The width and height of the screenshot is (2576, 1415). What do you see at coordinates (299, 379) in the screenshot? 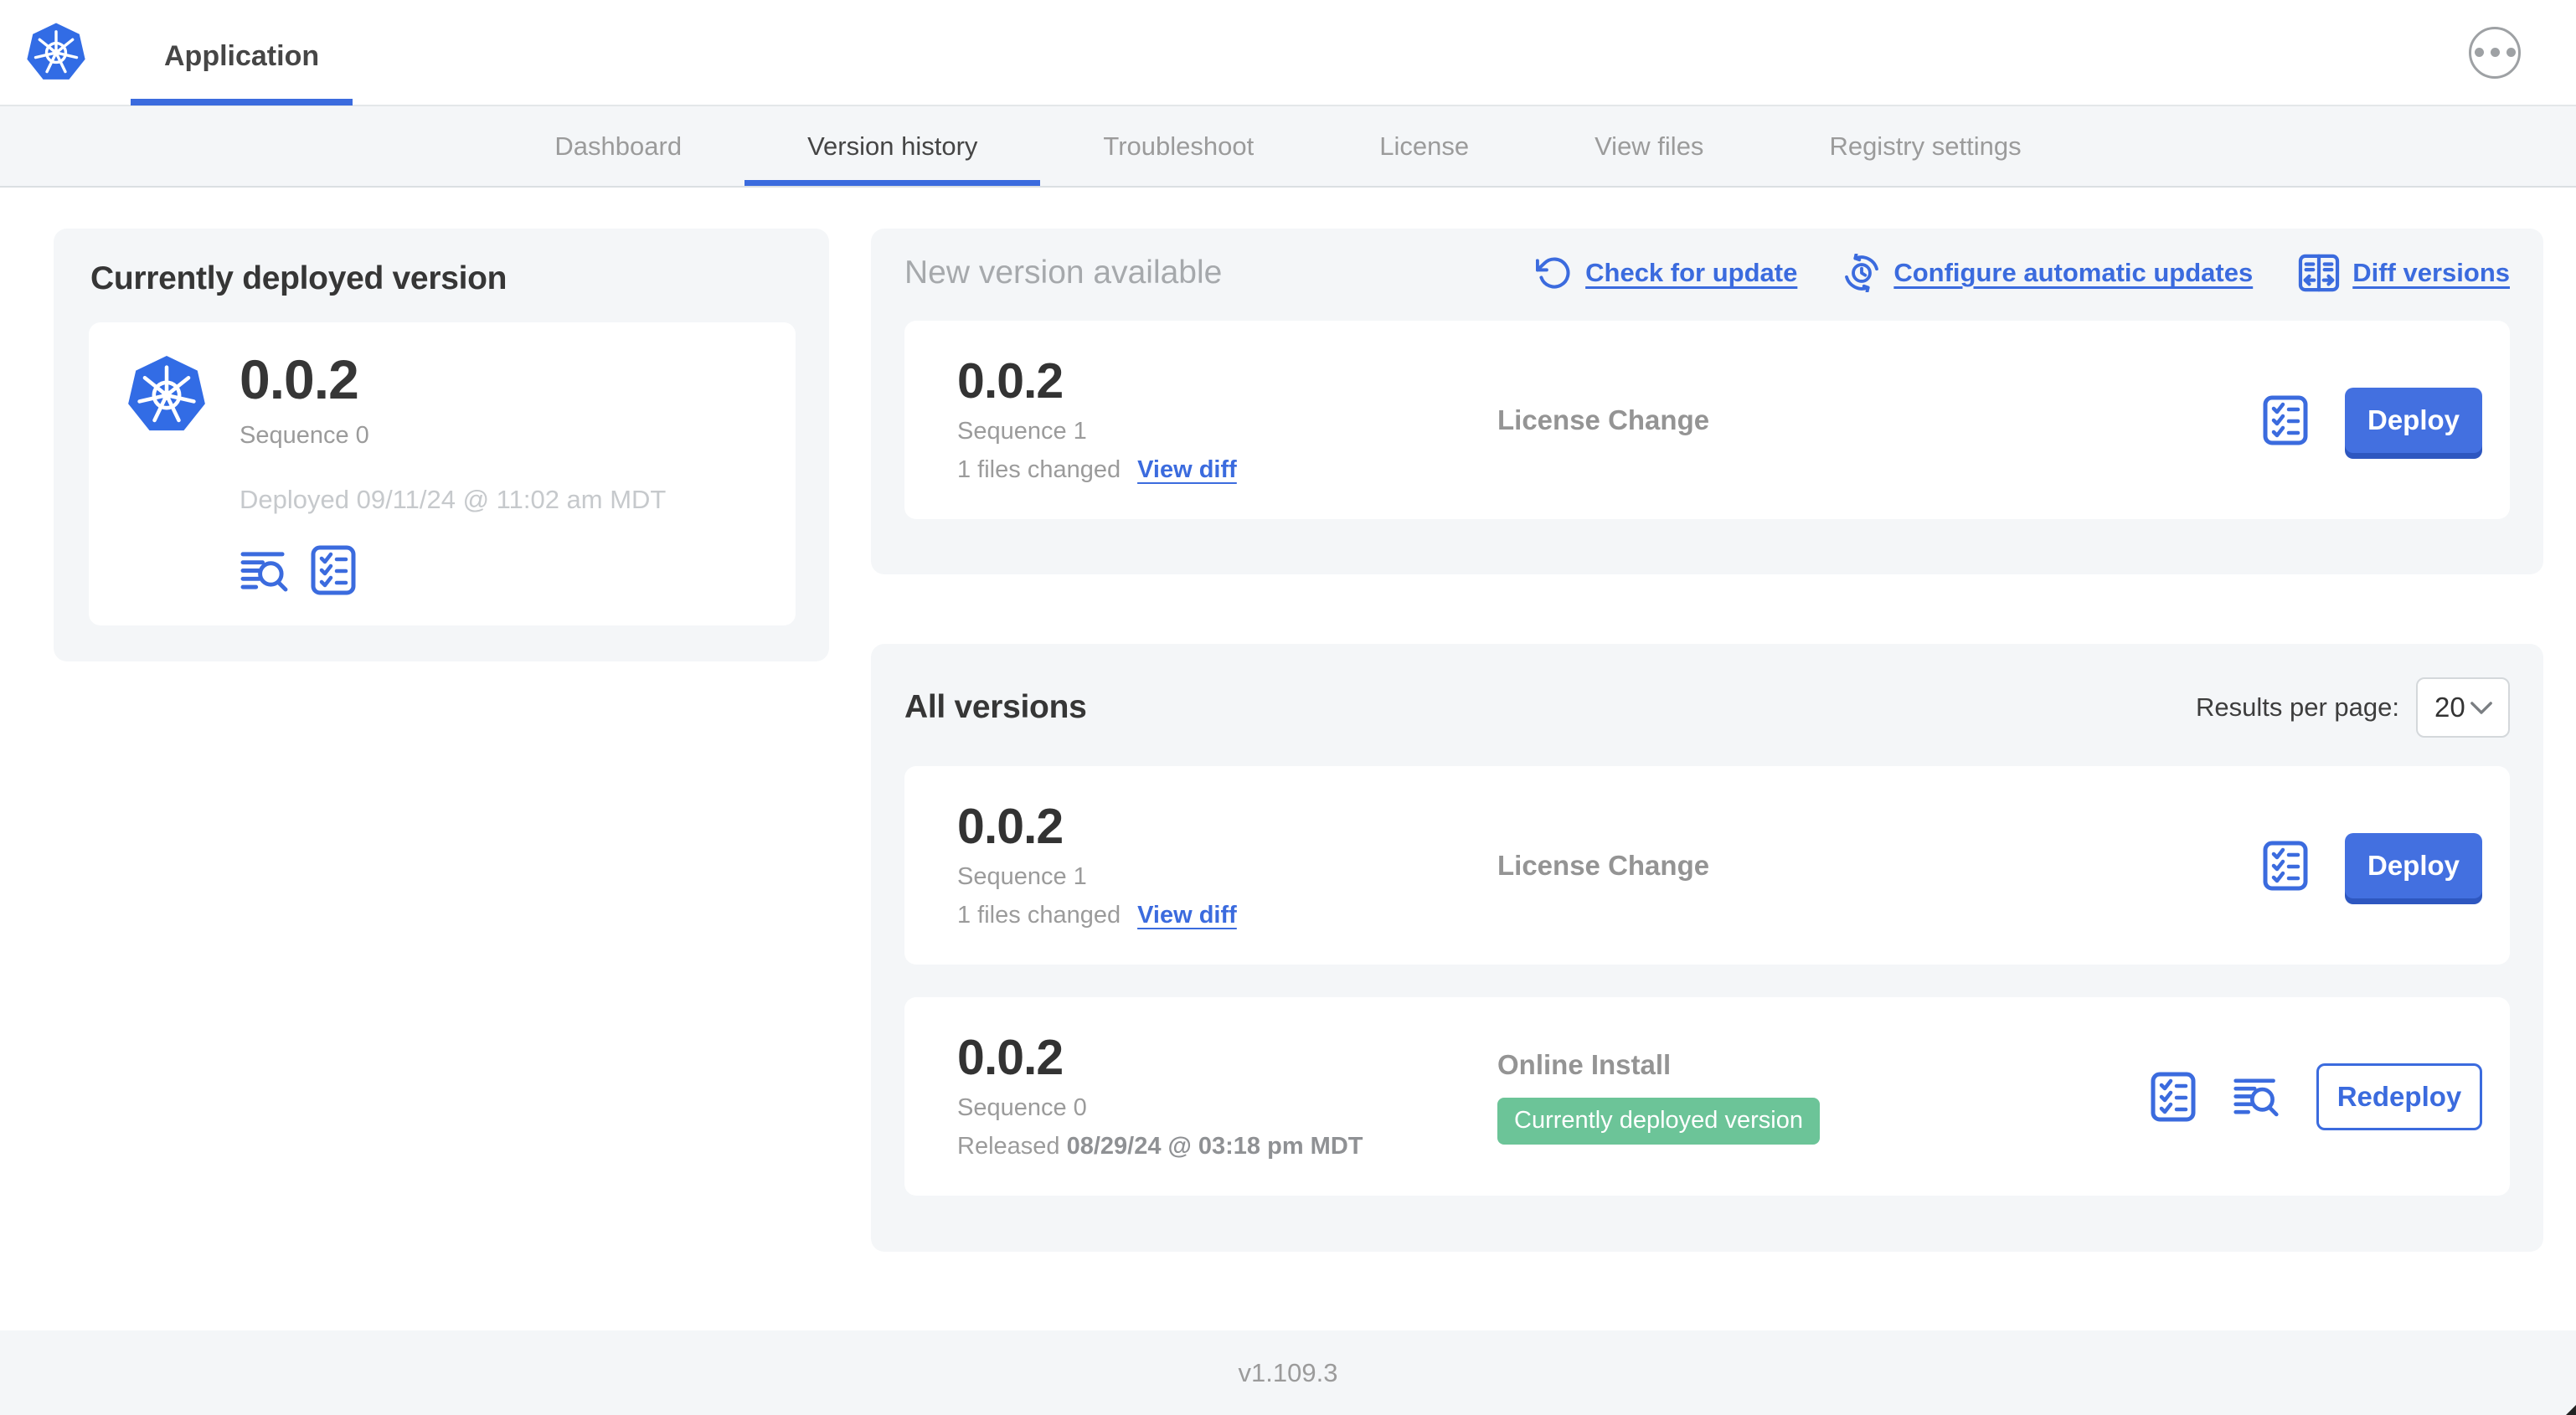
I see `deployed-version-label: 0.0.2` at bounding box center [299, 379].